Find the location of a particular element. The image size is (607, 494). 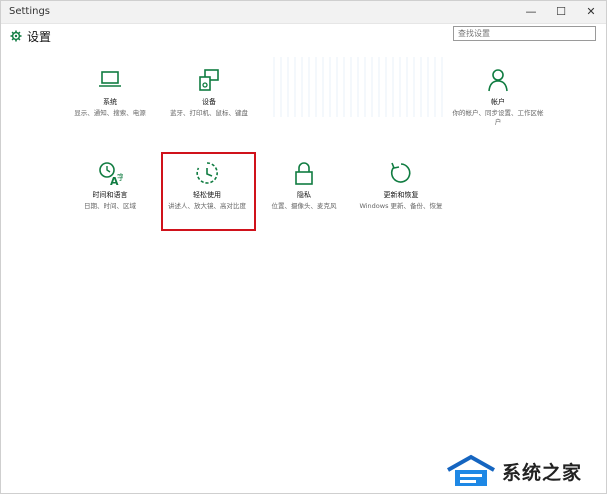

tile-label: 隐私 is located at coordinates (304, 195).